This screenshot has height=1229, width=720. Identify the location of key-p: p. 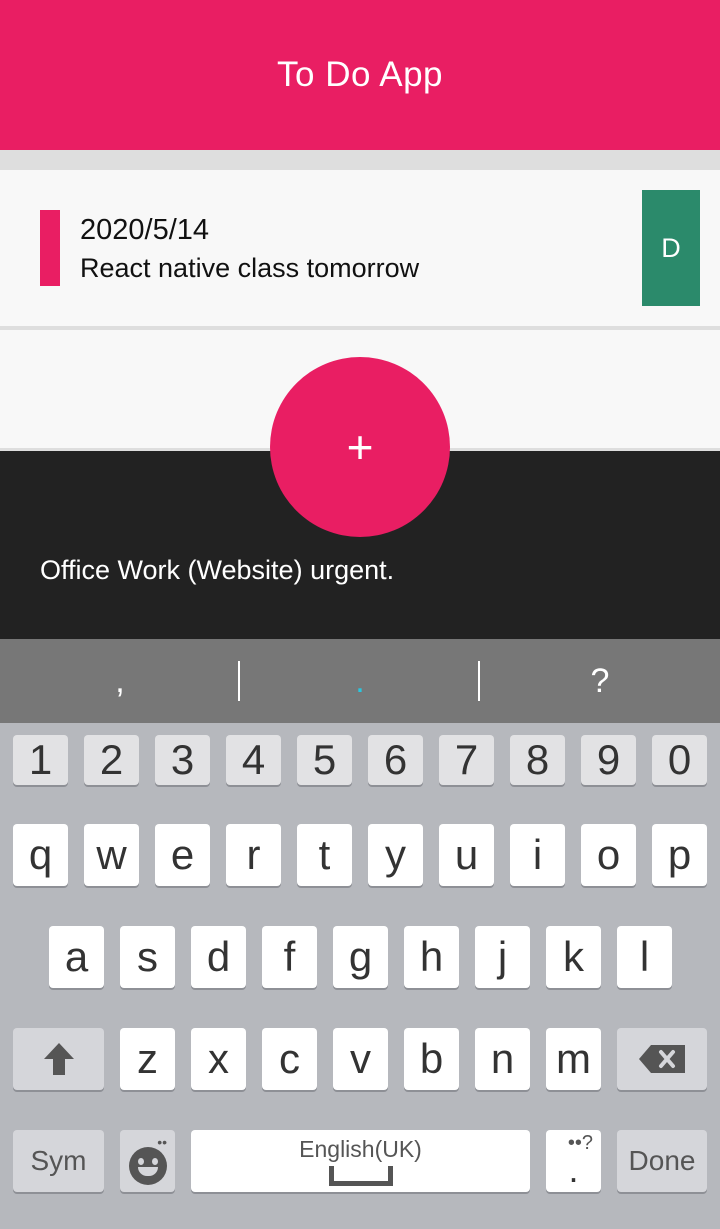
(679, 855).